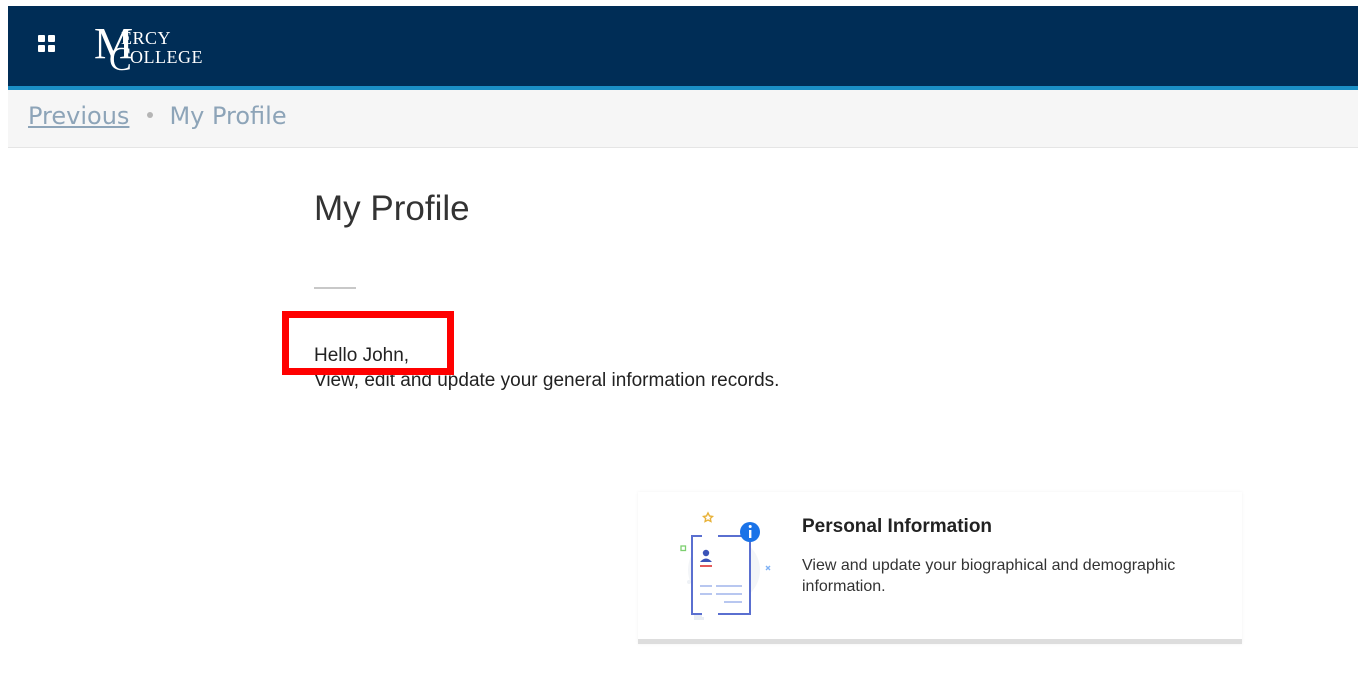 The width and height of the screenshot is (1358, 681). I want to click on app-header: M ERCY C OLLEGE, so click(683, 46).